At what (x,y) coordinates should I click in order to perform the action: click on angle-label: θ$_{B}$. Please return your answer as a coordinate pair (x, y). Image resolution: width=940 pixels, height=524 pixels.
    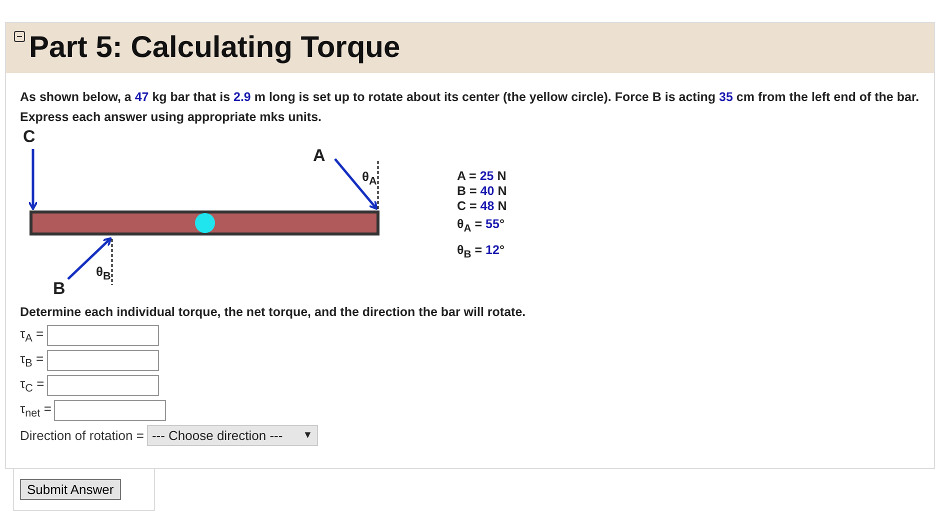
    Looking at the image, I should click on (103, 273).